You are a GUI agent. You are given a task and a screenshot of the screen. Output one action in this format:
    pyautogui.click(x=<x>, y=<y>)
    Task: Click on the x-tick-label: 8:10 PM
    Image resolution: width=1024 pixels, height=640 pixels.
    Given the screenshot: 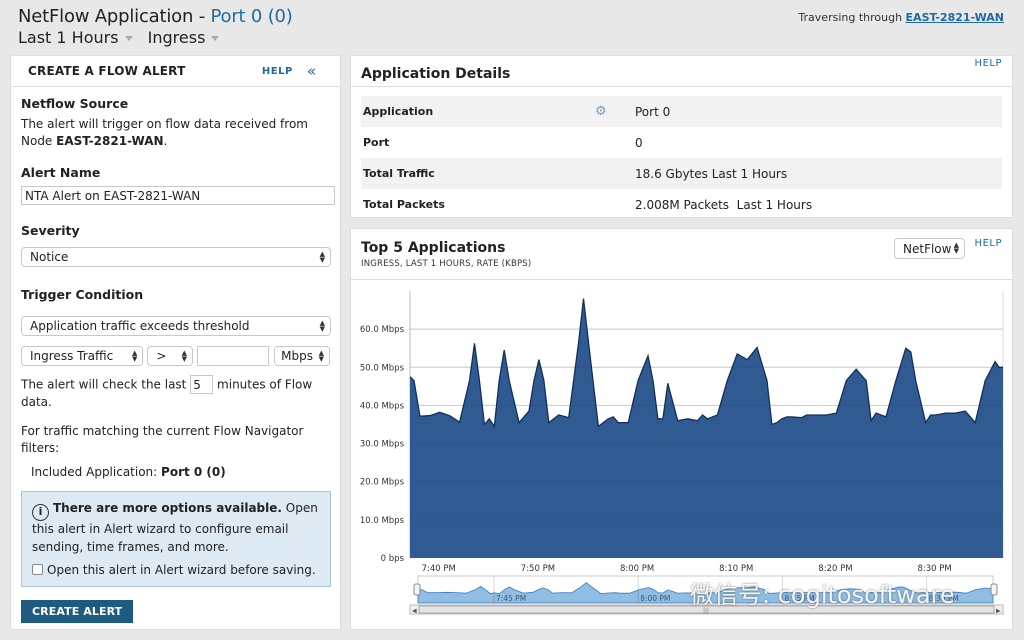 What is the action you would take?
    pyautogui.click(x=736, y=569)
    